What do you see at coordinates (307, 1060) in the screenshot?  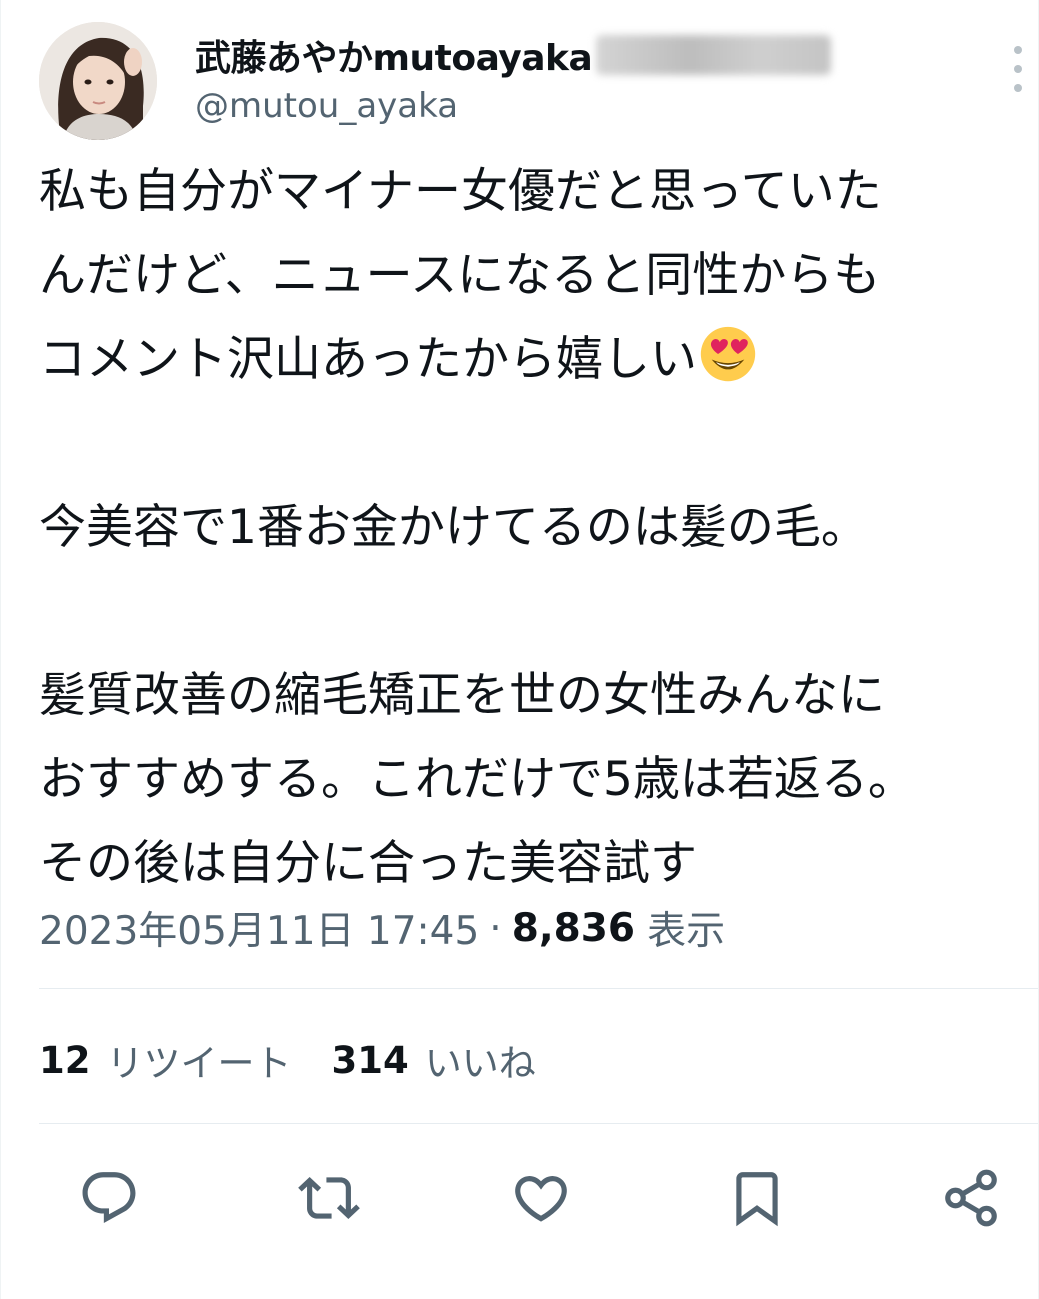 I see `tweet-stats: 12 リツイート 314 いいね` at bounding box center [307, 1060].